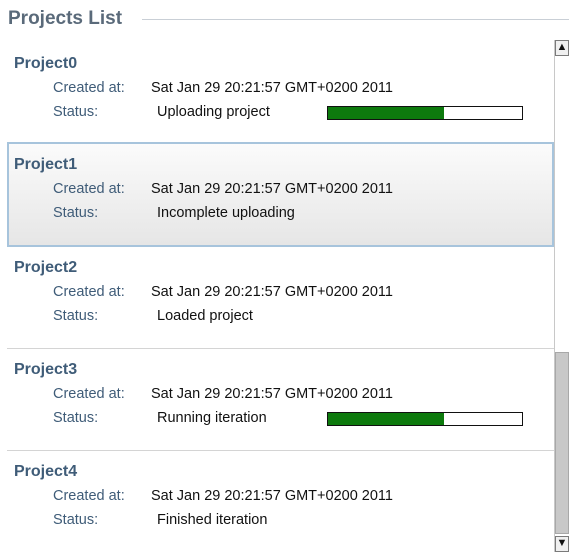 The image size is (569, 552). I want to click on status-row: Status: Loaded project, so click(153, 316).